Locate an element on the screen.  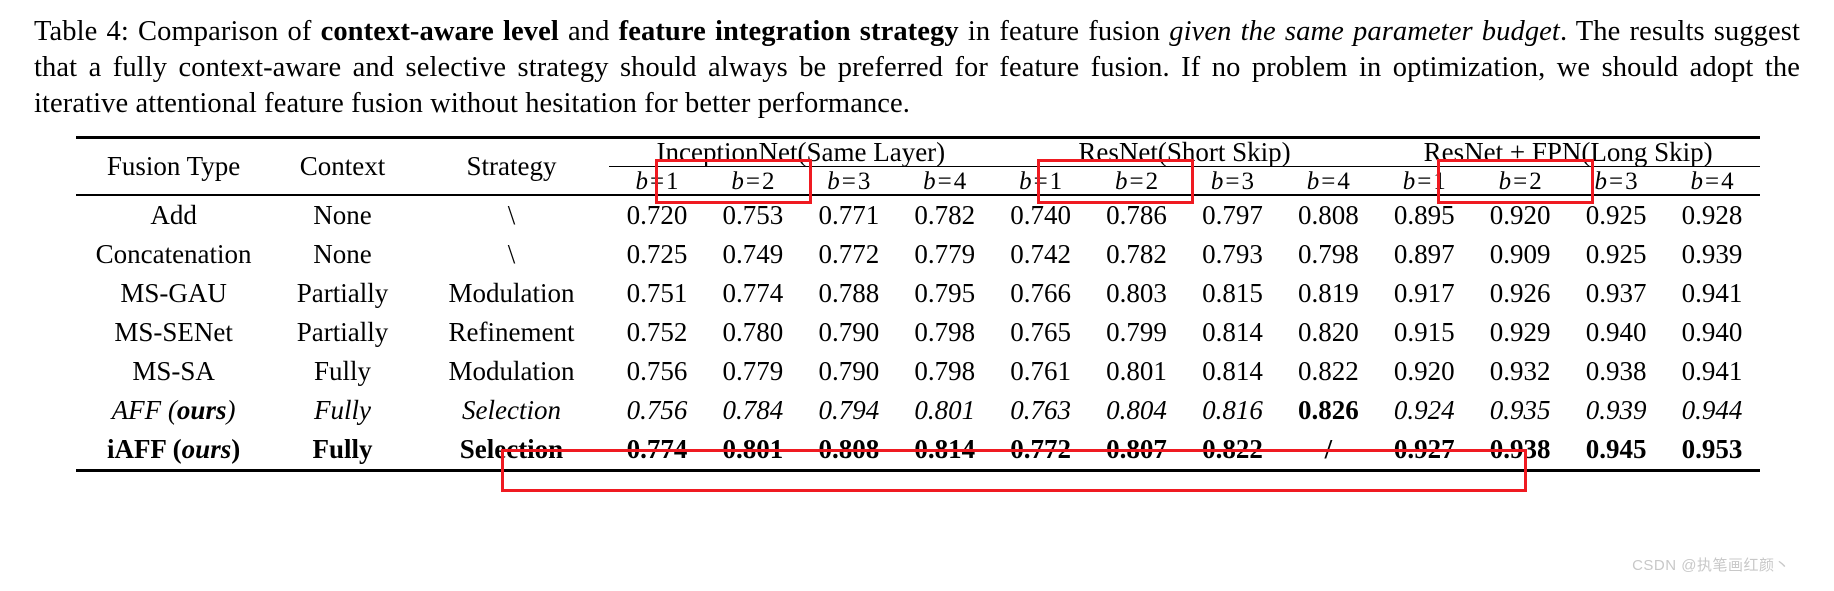
cell-value: 0.790 is located at coordinates (849, 331).